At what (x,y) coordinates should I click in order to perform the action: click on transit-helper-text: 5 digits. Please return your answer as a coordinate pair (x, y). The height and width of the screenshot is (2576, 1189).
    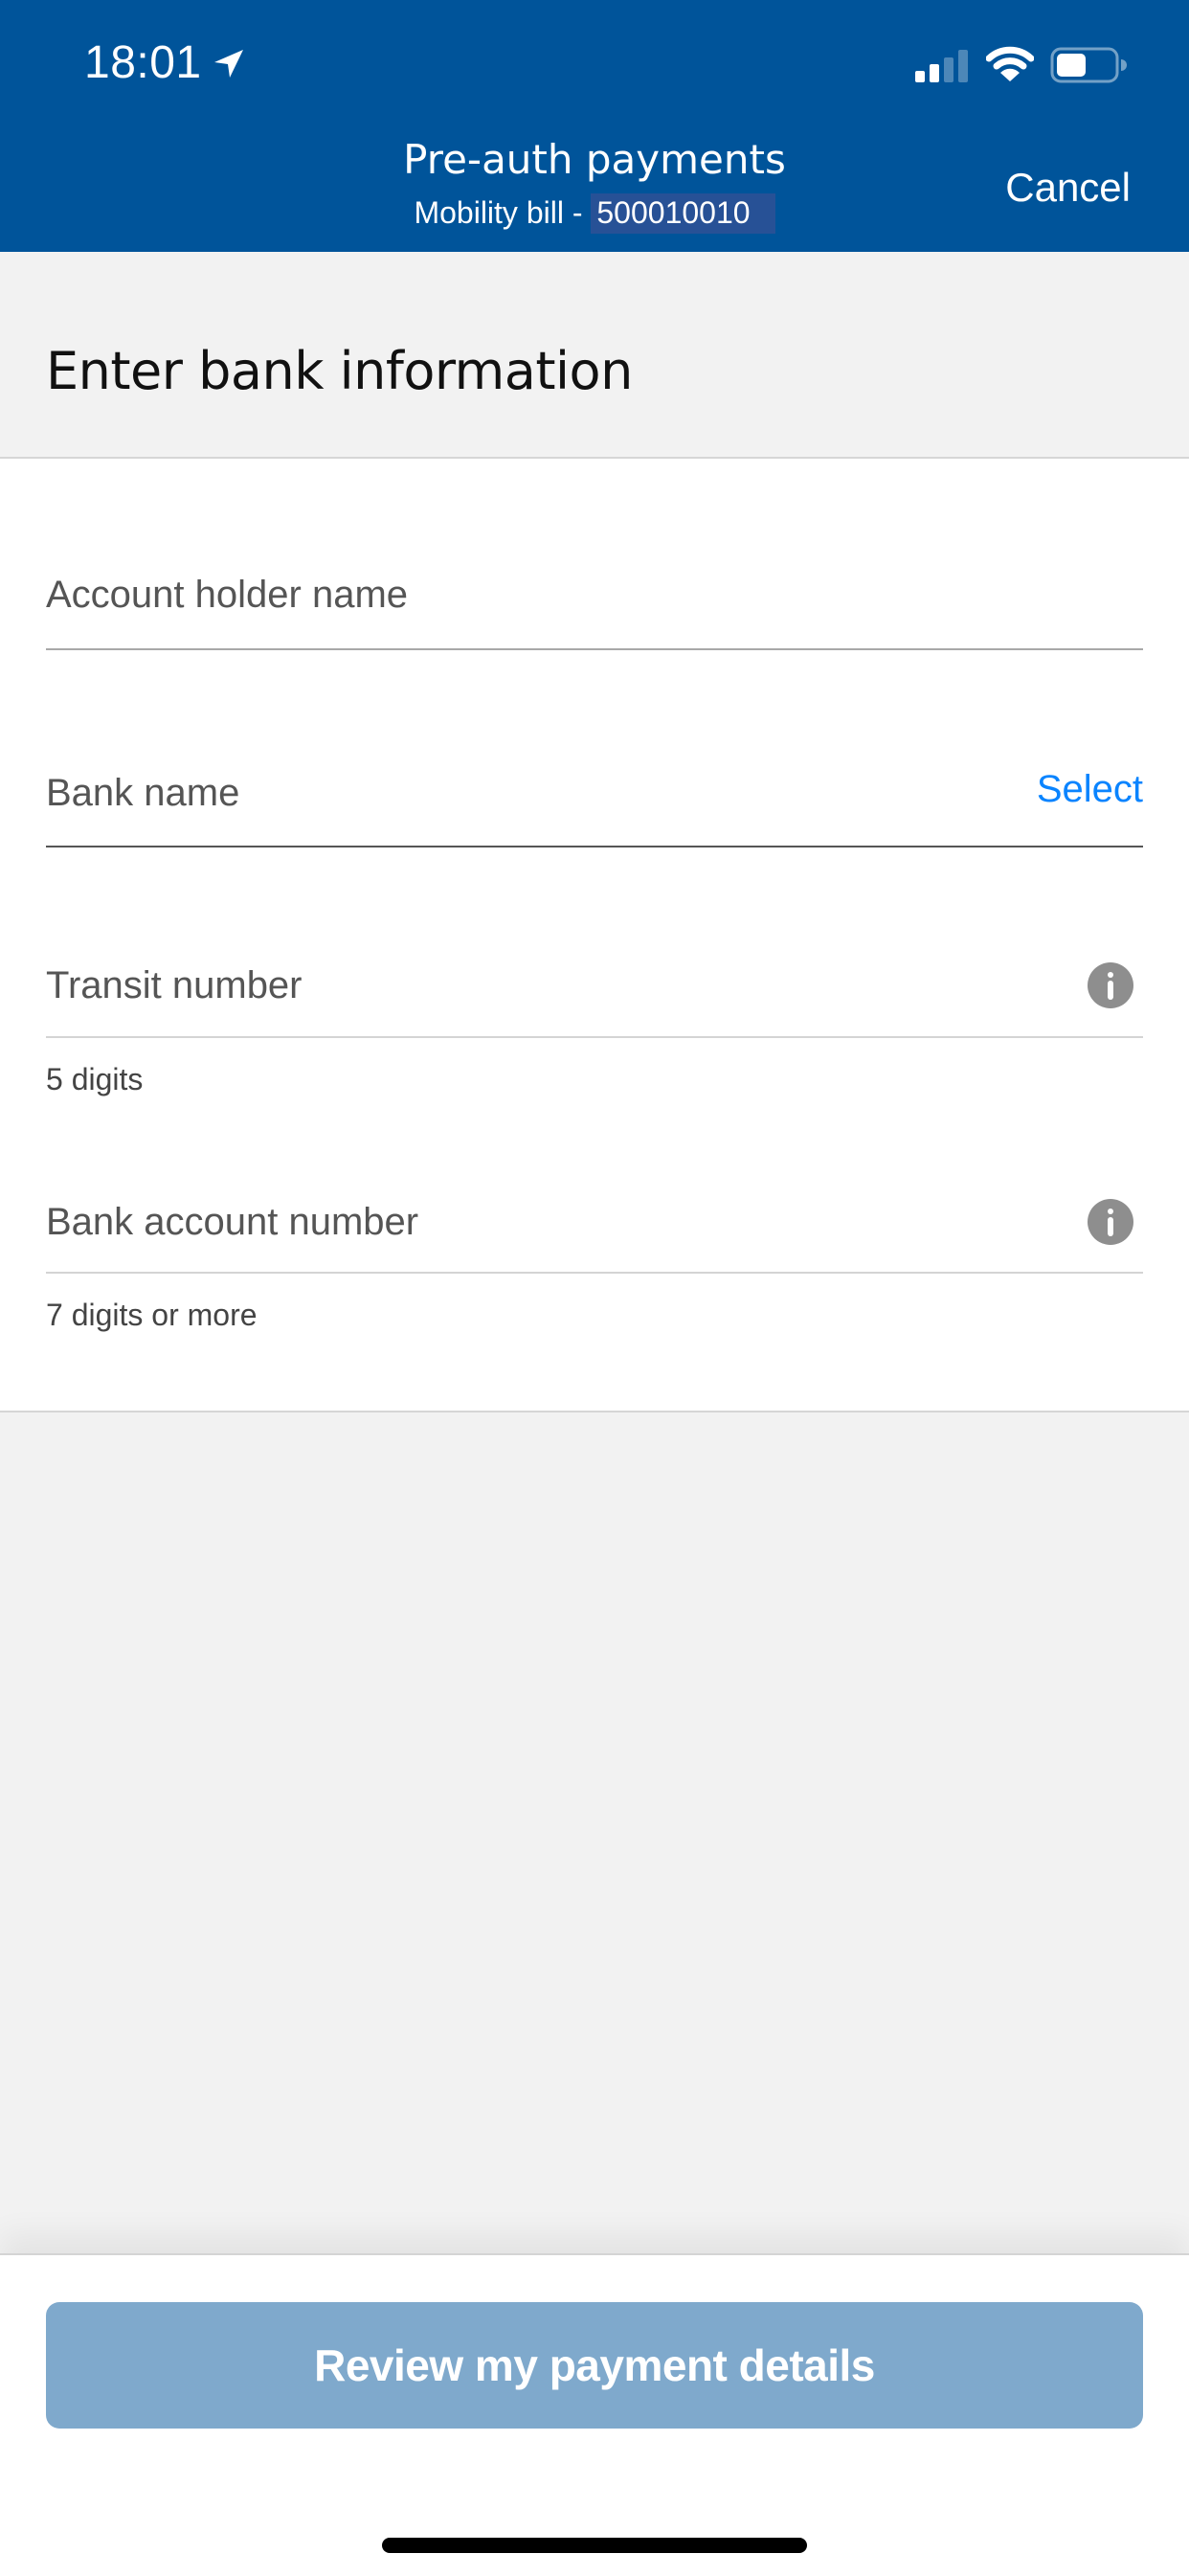
    Looking at the image, I should click on (95, 1079).